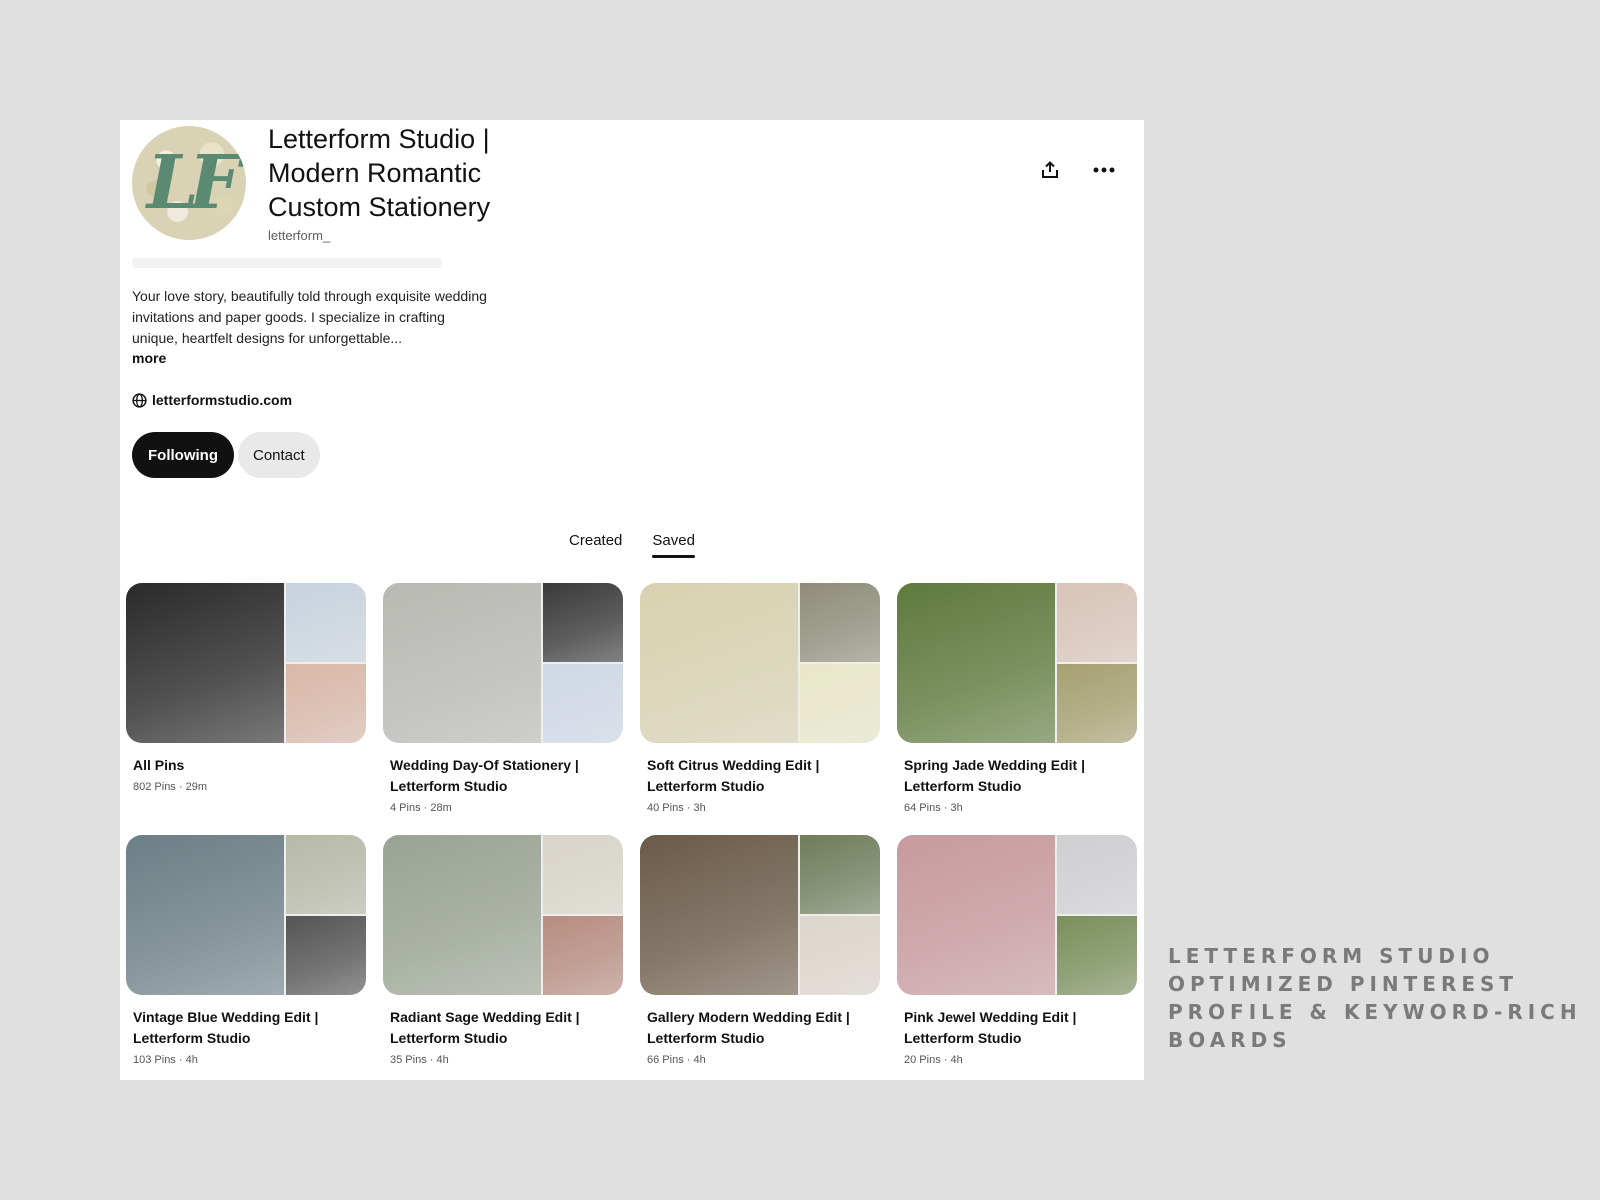 The image size is (1600, 1200). What do you see at coordinates (139, 400) in the screenshot?
I see `globe-icon` at bounding box center [139, 400].